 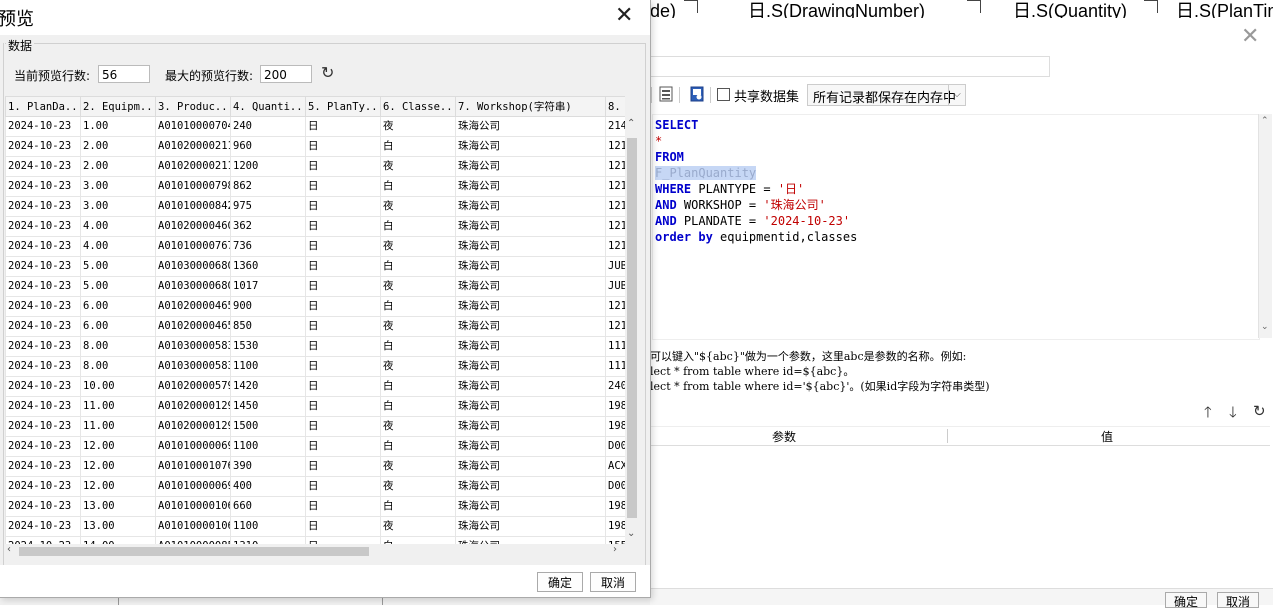 What do you see at coordinates (118, 366) in the screenshot?
I see `table-cell: 8.00` at bounding box center [118, 366].